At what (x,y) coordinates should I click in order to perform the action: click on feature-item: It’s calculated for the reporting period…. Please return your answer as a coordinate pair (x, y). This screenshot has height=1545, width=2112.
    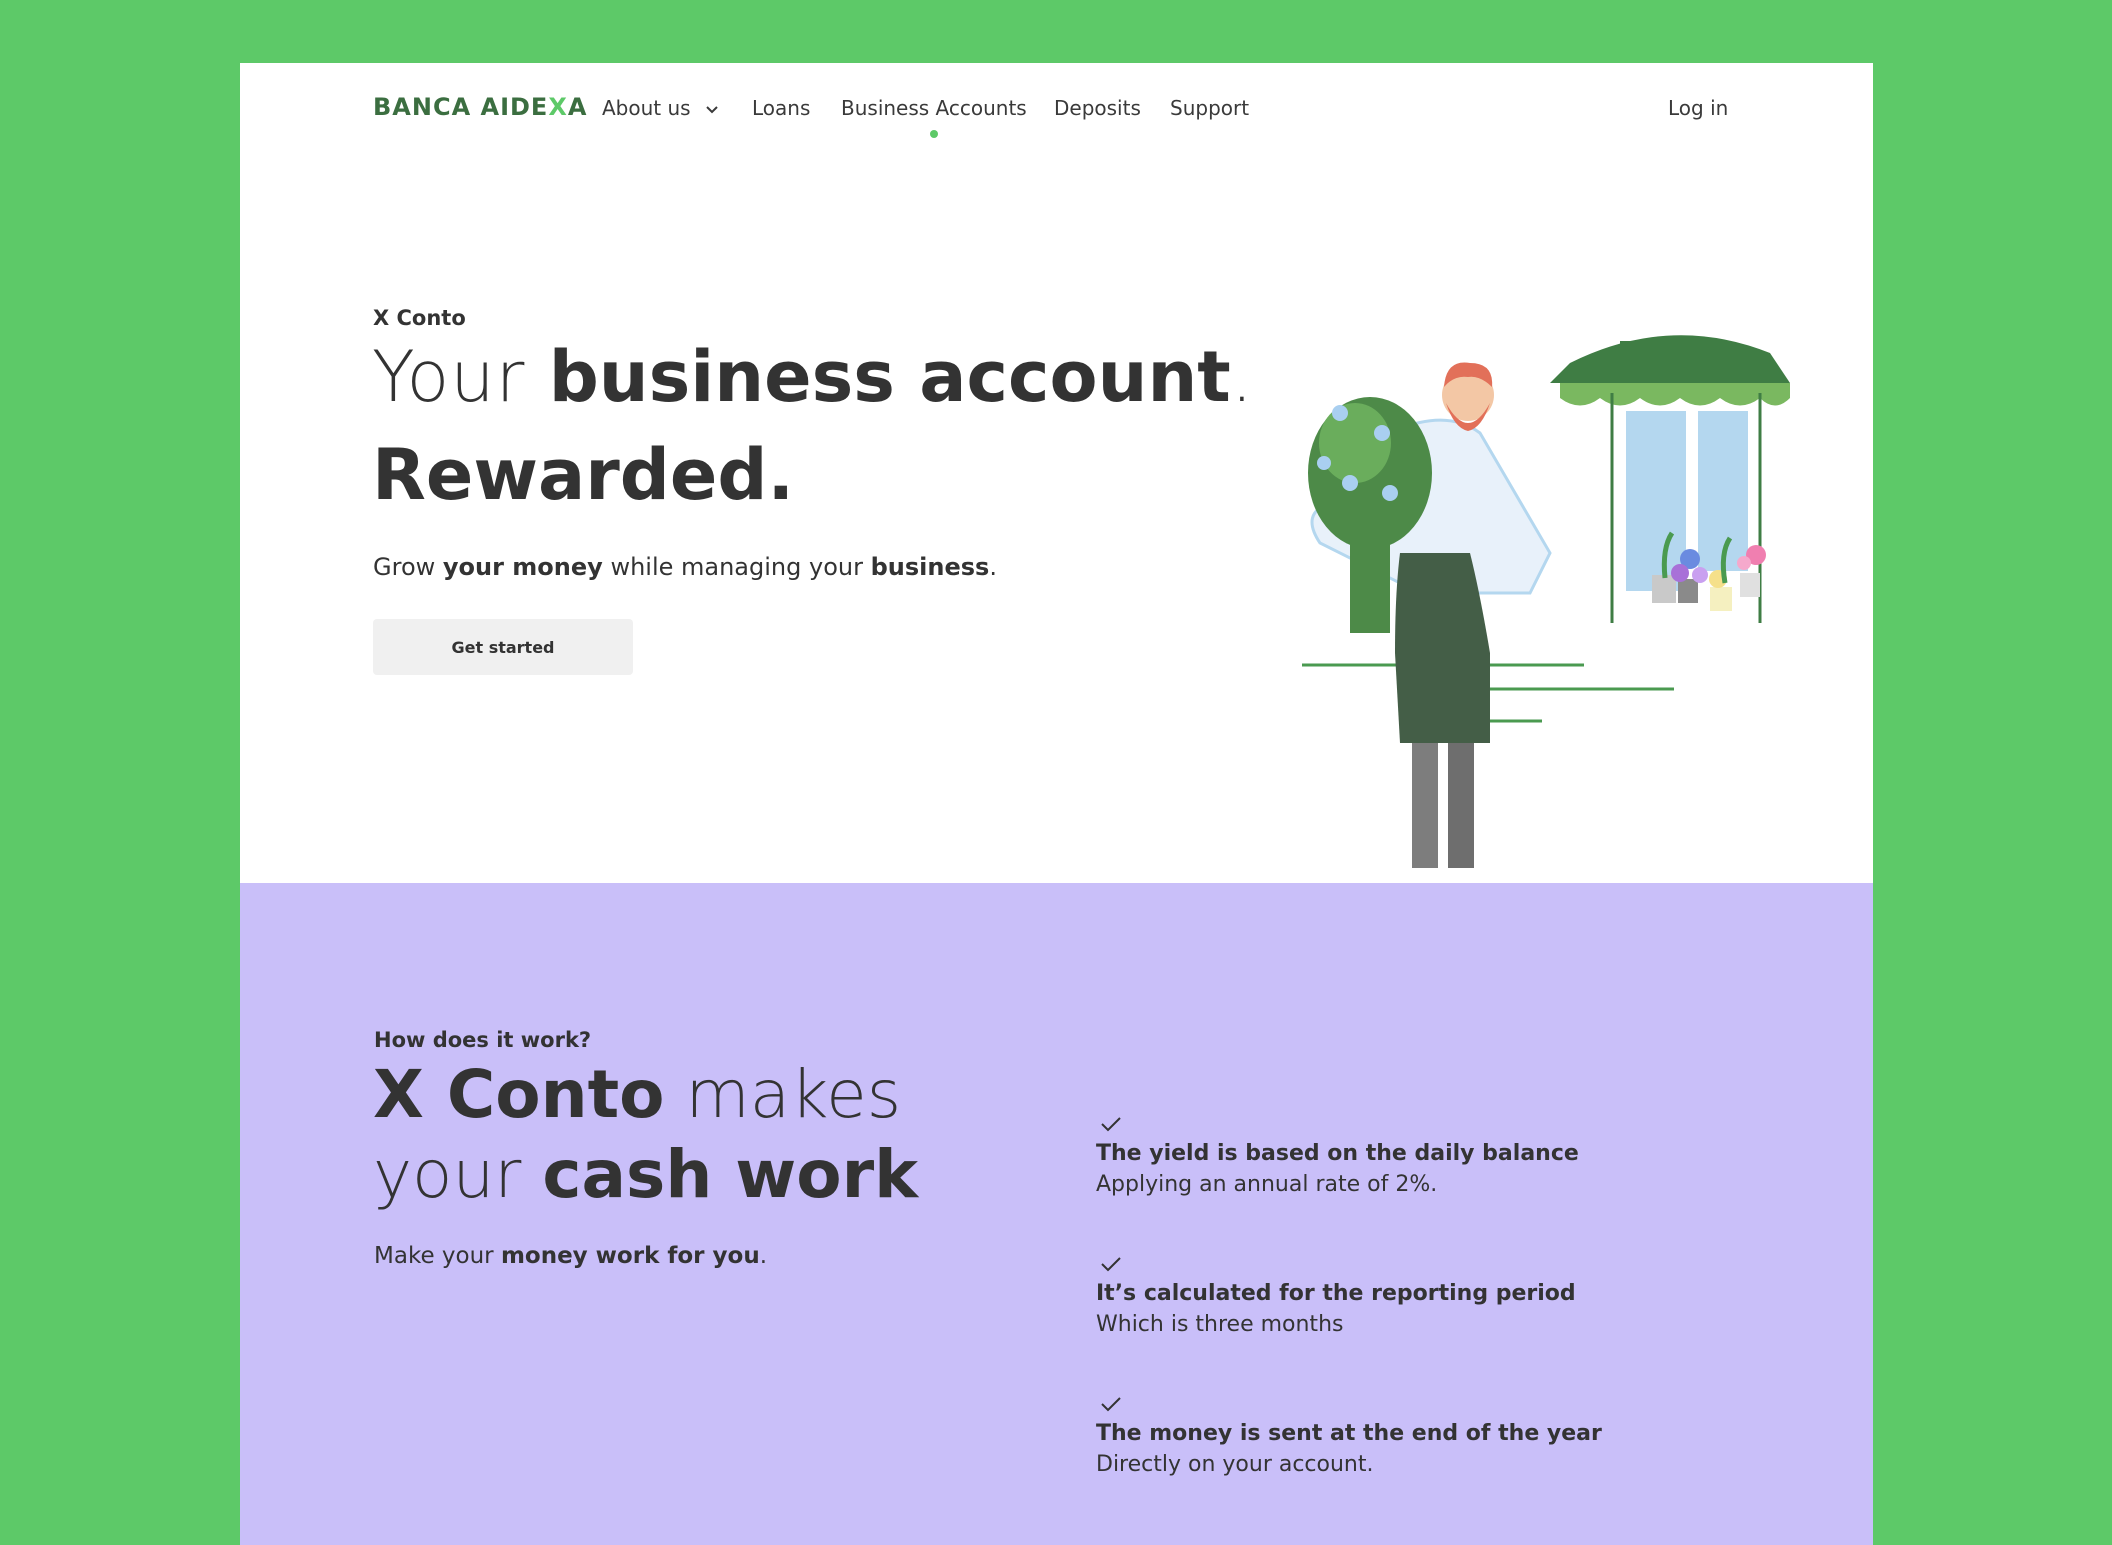
    Looking at the image, I should click on (1416, 1296).